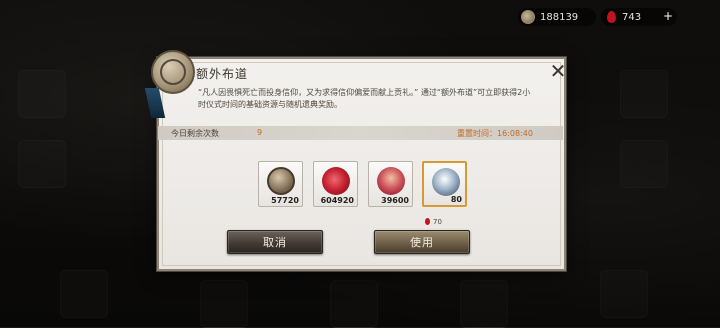 Image resolution: width=720 pixels, height=328 pixels. Describe the element at coordinates (558, 71) in the screenshot. I see `close-icon: ✕` at that location.